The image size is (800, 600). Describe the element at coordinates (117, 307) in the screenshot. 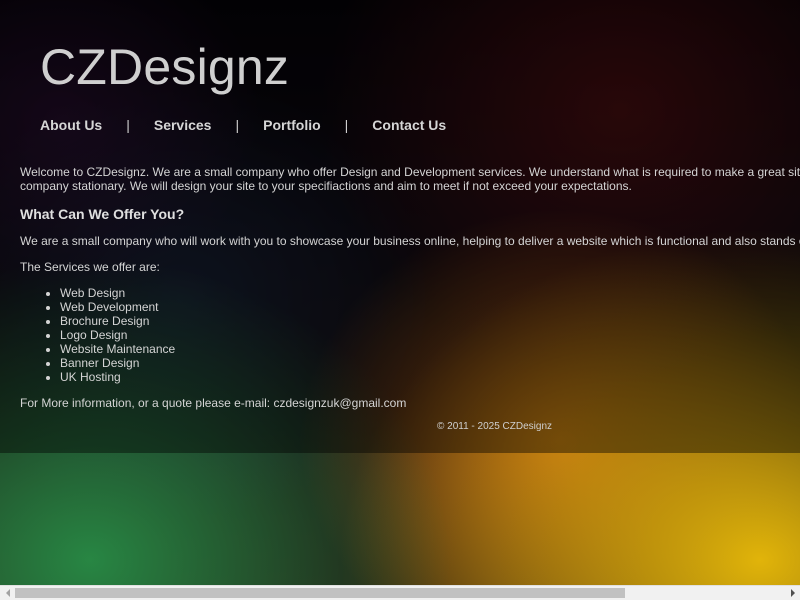

I see `list-item: Web Development` at that location.